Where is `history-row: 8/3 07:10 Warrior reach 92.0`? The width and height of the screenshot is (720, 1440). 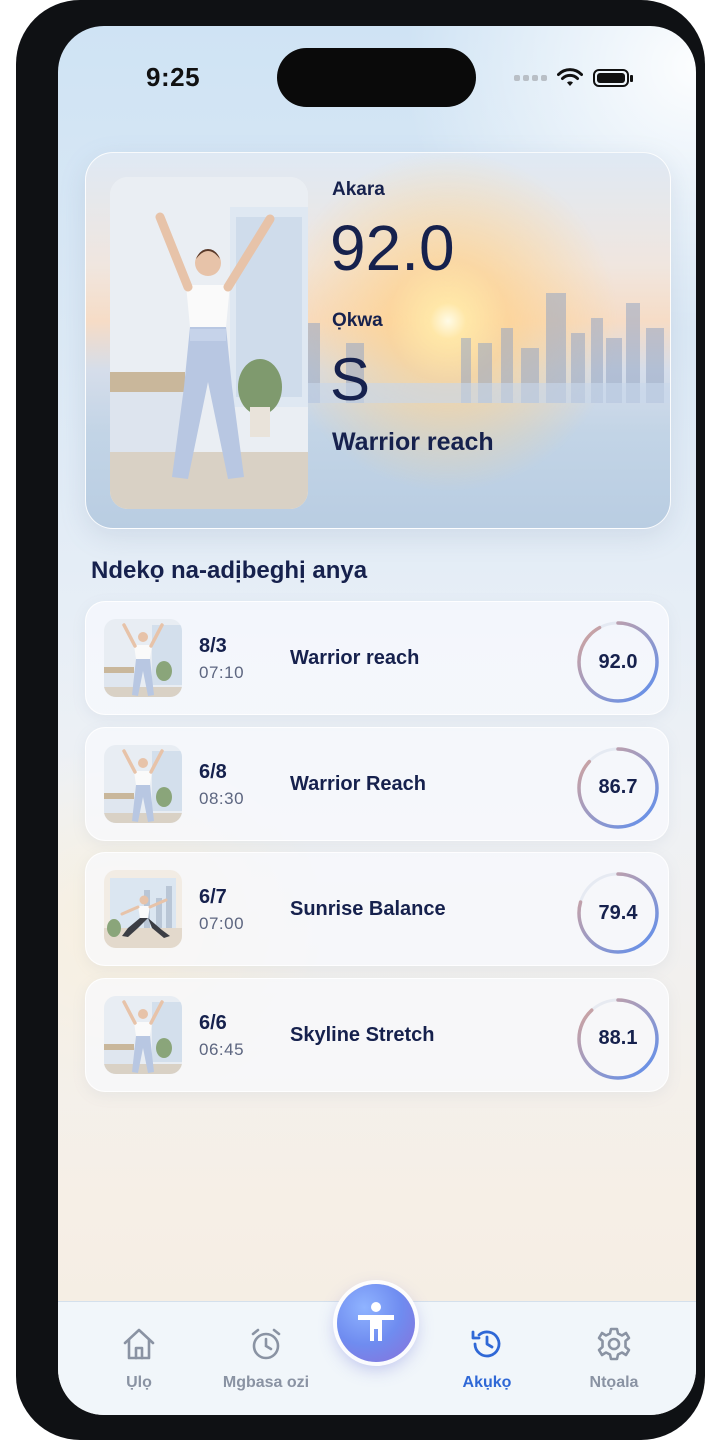 history-row: 8/3 07:10 Warrior reach 92.0 is located at coordinates (377, 658).